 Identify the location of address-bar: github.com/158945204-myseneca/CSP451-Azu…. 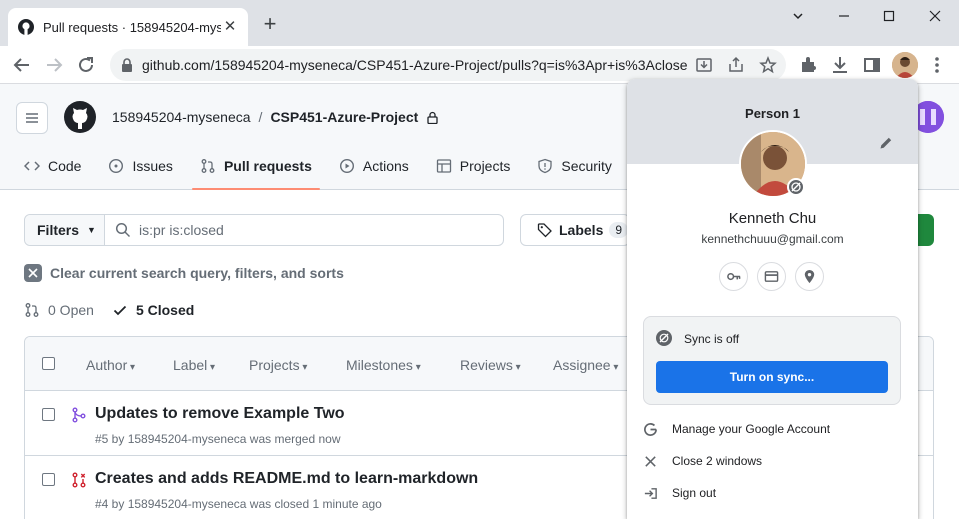
(448, 65).